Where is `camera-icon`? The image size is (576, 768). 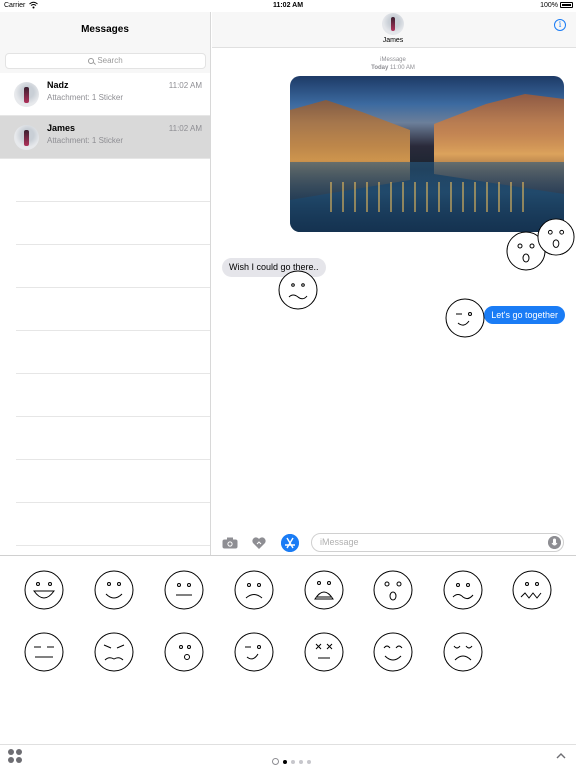 camera-icon is located at coordinates (230, 543).